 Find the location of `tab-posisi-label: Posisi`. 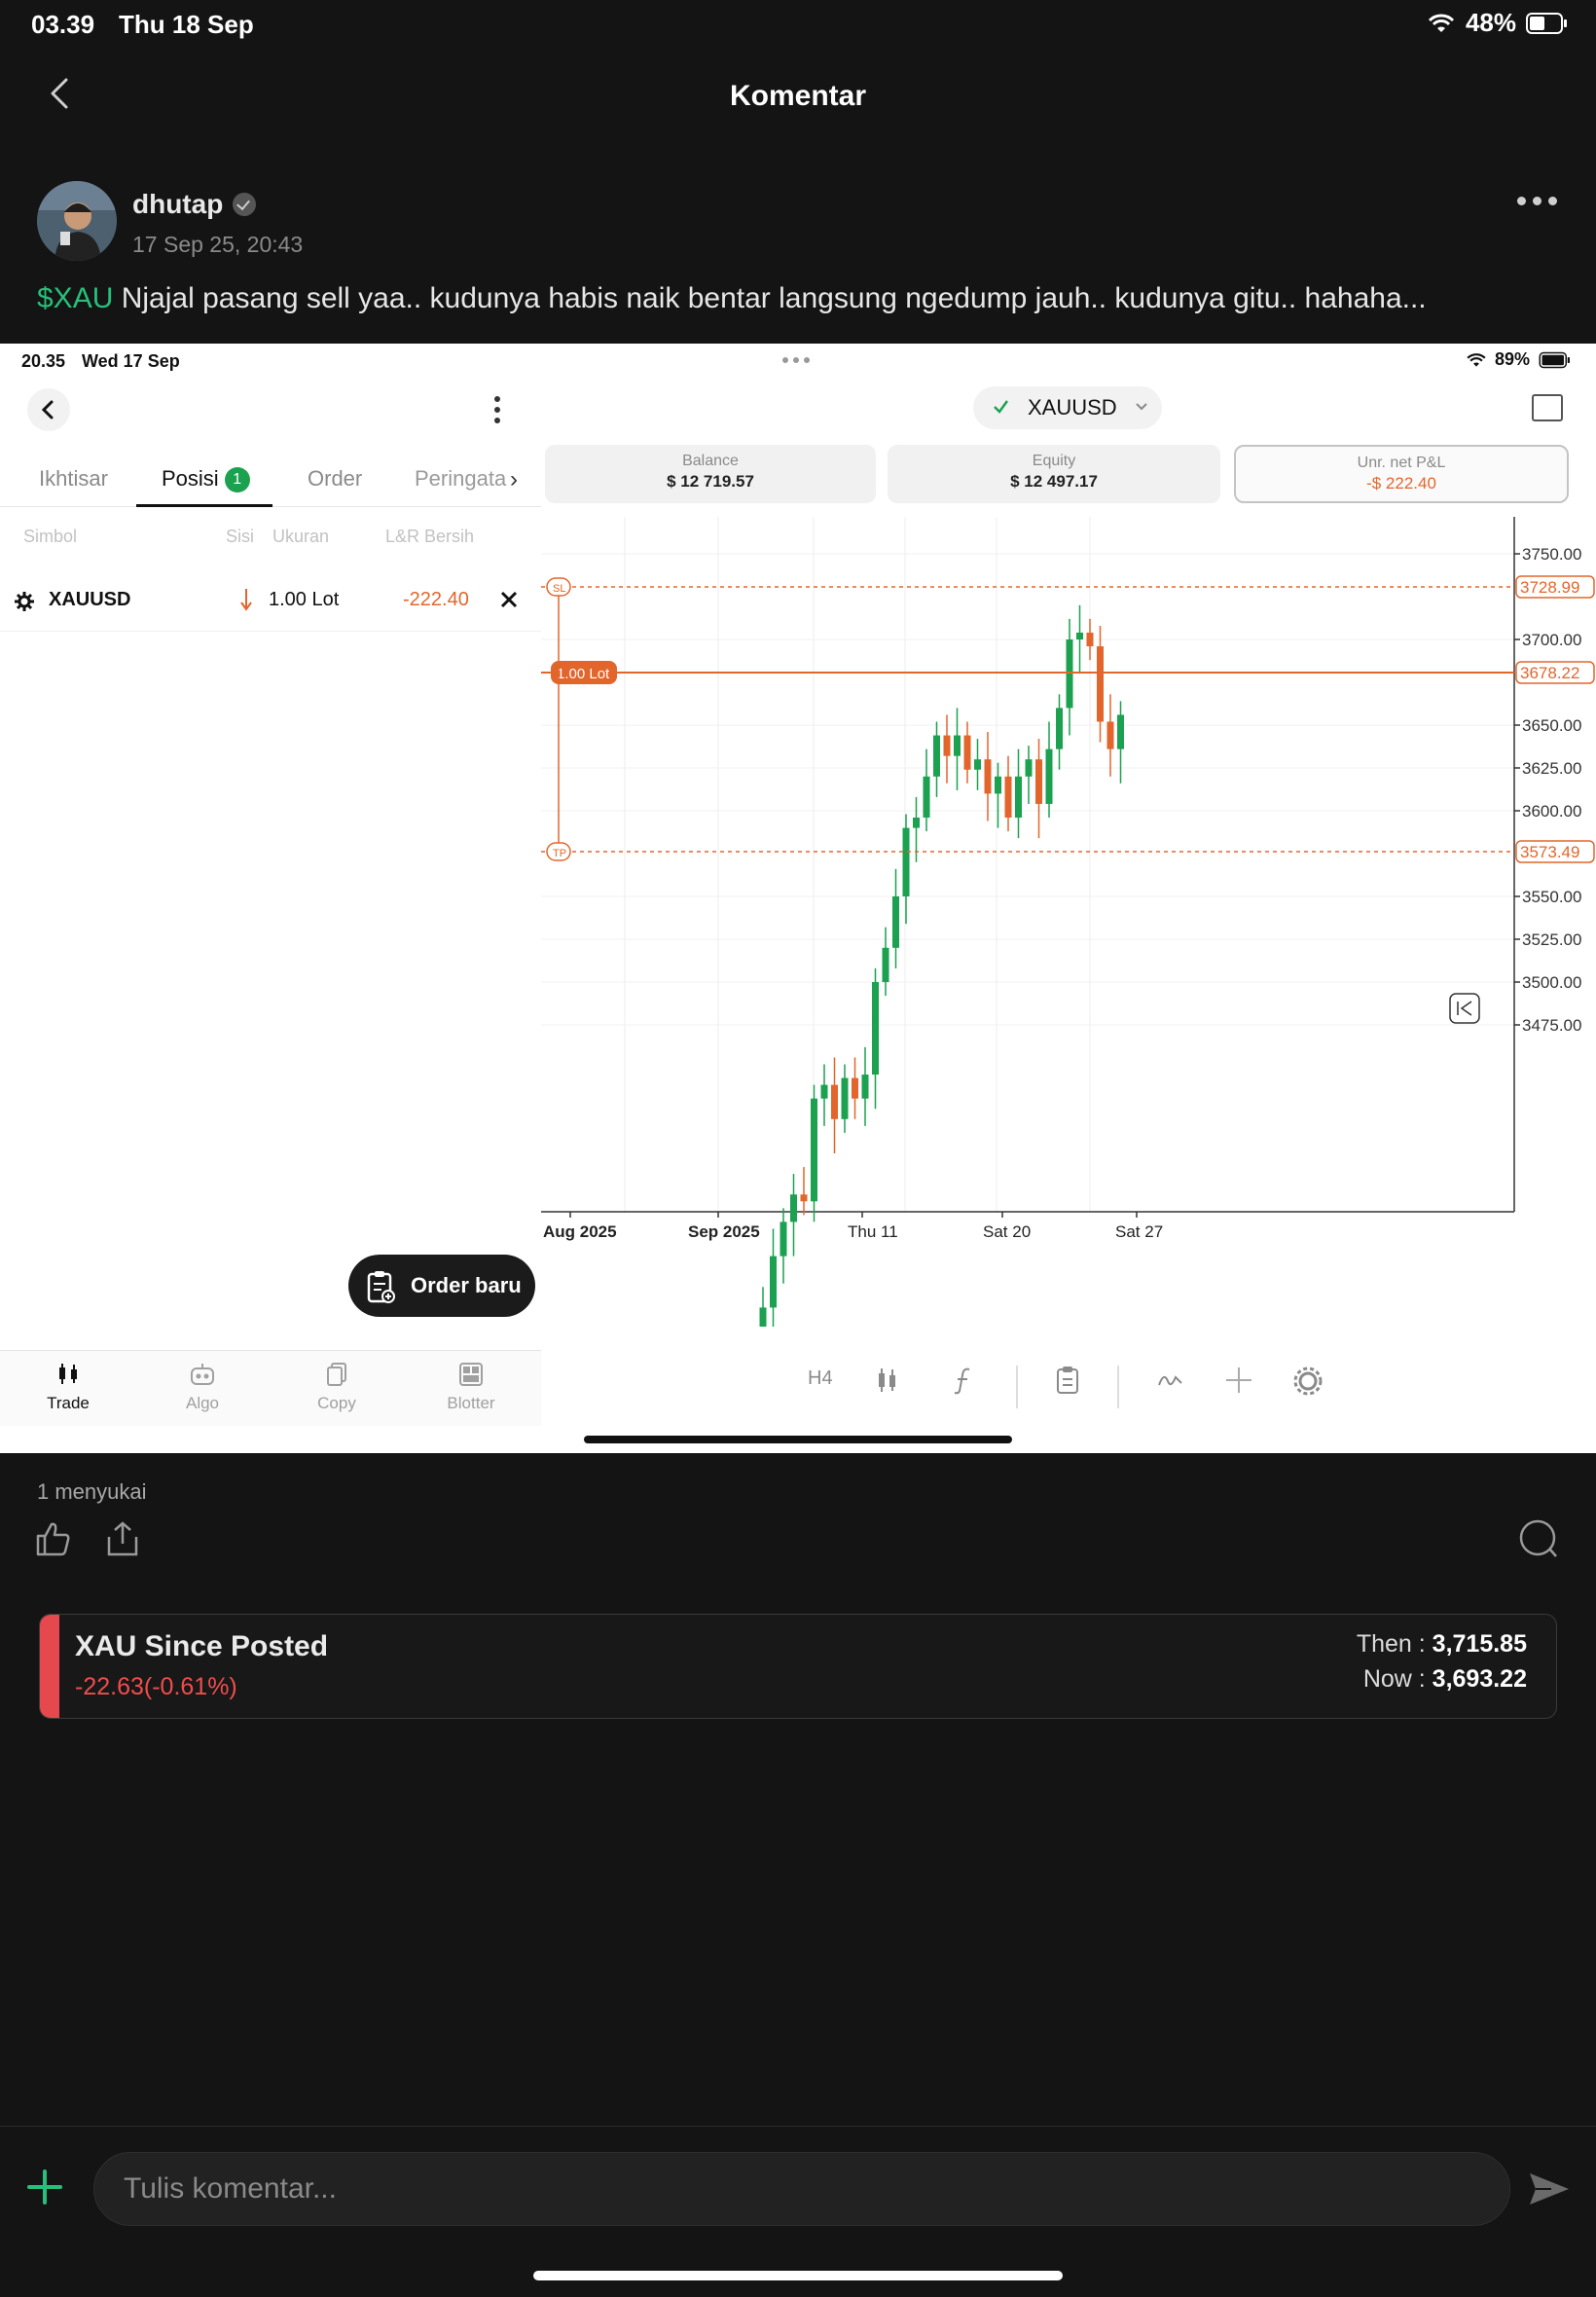

tab-posisi-label: Posisi is located at coordinates (190, 478).